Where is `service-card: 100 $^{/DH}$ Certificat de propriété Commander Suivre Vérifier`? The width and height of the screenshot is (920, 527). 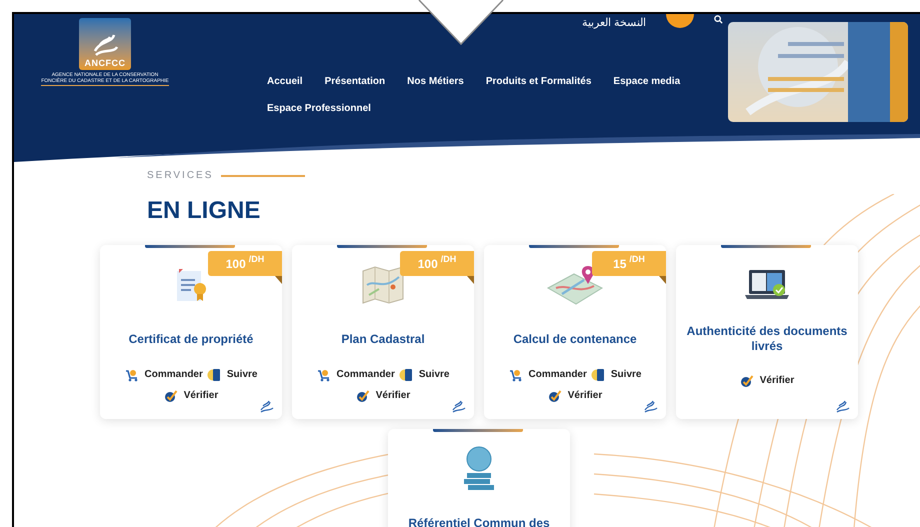
service-card: 100 $^{/DH}$ Certificat de propriété Commander Suivre Vérifier is located at coordinates (191, 332).